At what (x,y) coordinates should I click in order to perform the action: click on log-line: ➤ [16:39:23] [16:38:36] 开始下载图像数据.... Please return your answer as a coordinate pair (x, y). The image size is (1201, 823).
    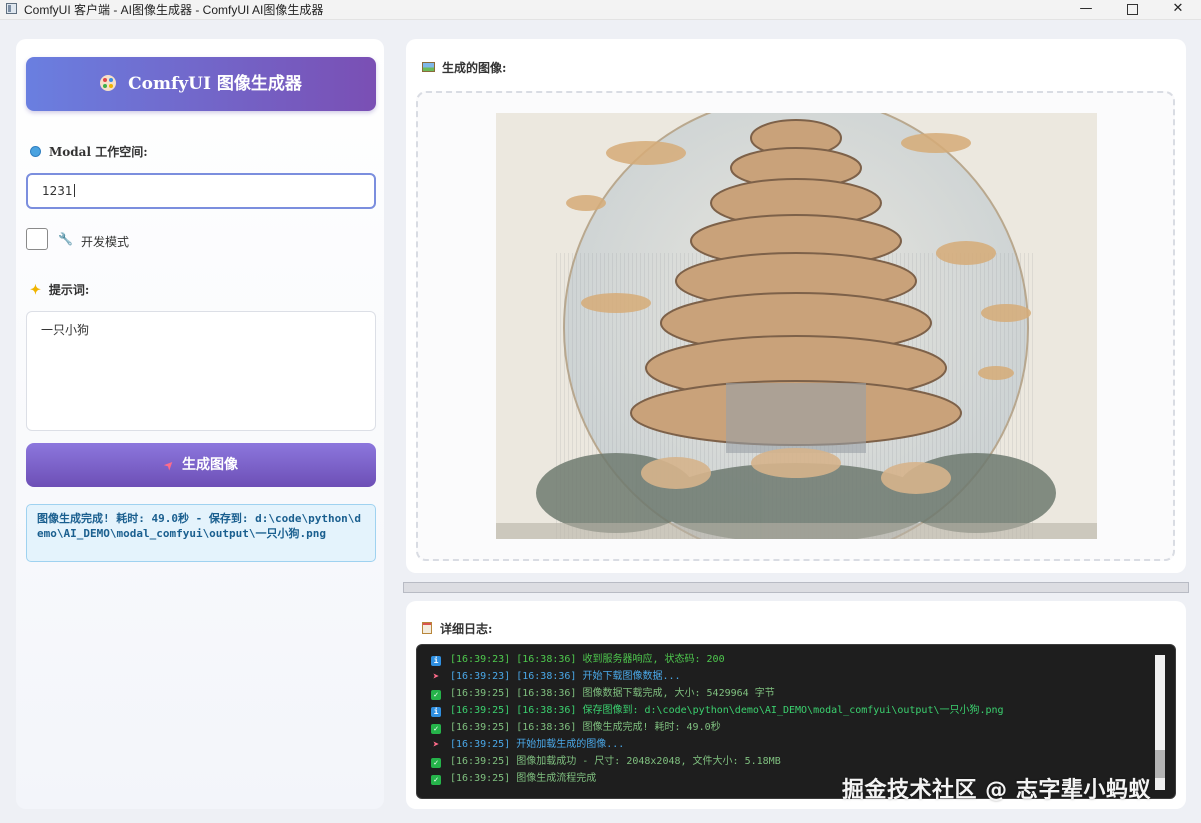
    Looking at the image, I should click on (791, 676).